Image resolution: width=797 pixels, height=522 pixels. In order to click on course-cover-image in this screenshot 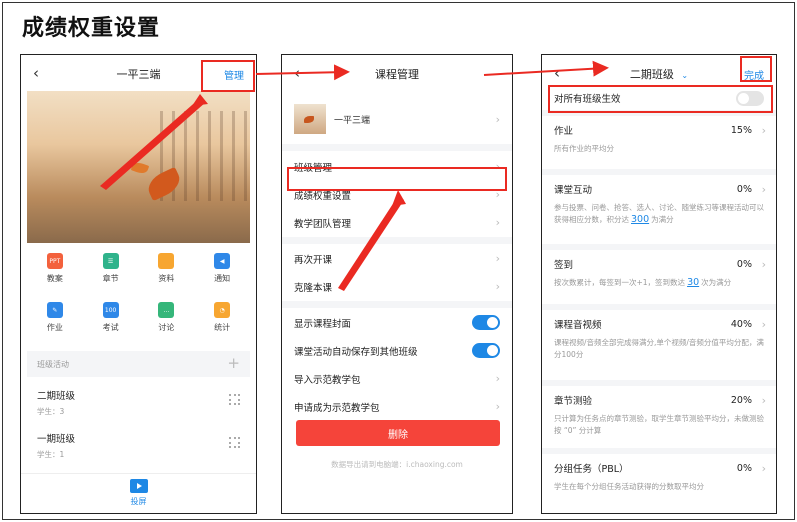, I will do `click(138, 167)`.